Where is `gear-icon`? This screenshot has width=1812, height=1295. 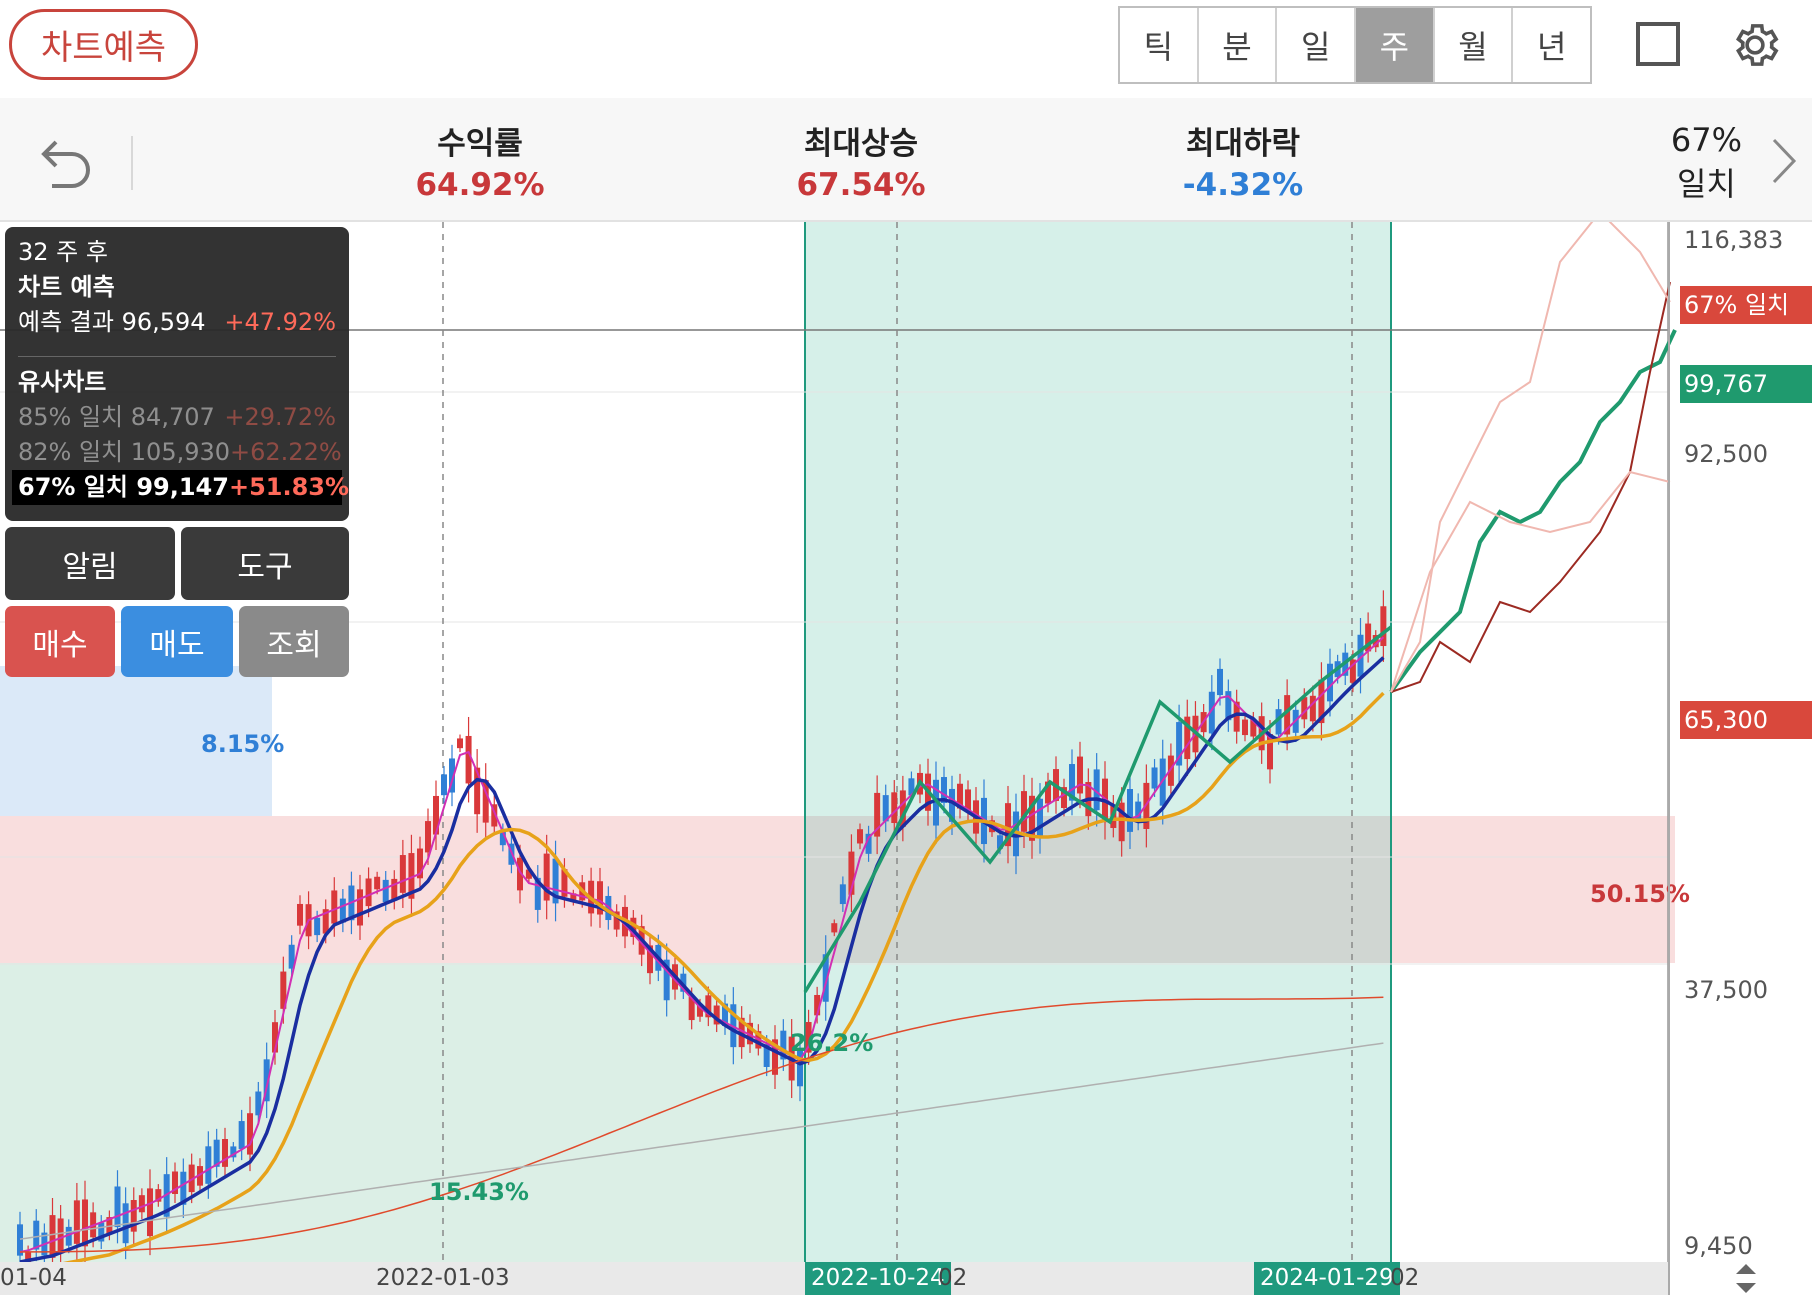
gear-icon is located at coordinates (1755, 45).